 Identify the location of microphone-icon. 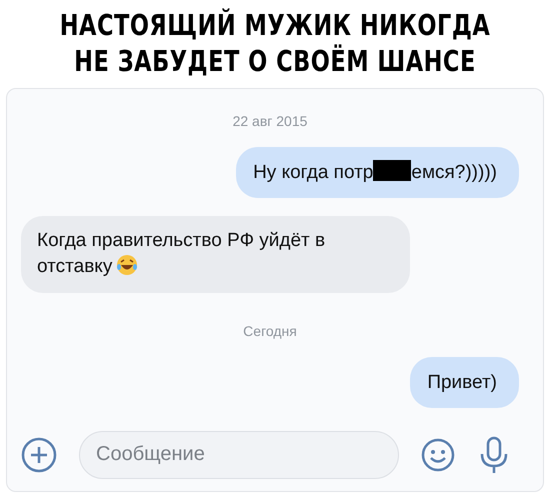
(494, 455).